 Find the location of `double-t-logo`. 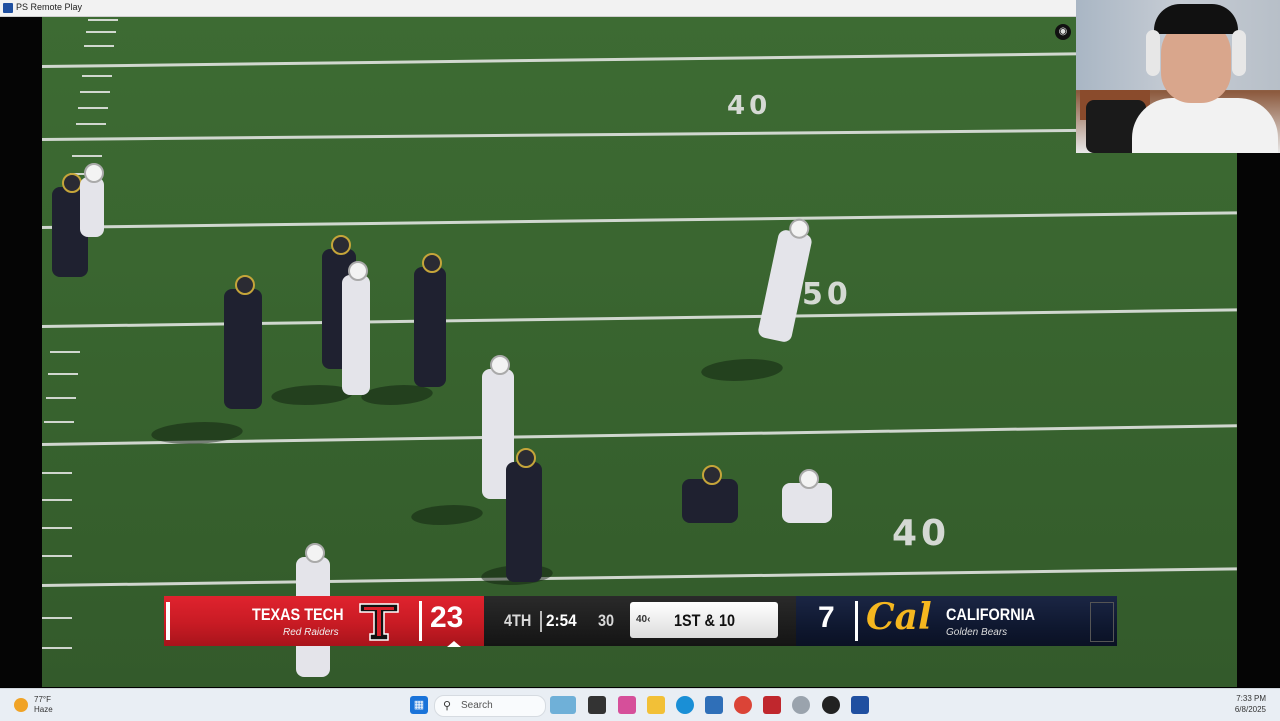

double-t-logo is located at coordinates (379, 622).